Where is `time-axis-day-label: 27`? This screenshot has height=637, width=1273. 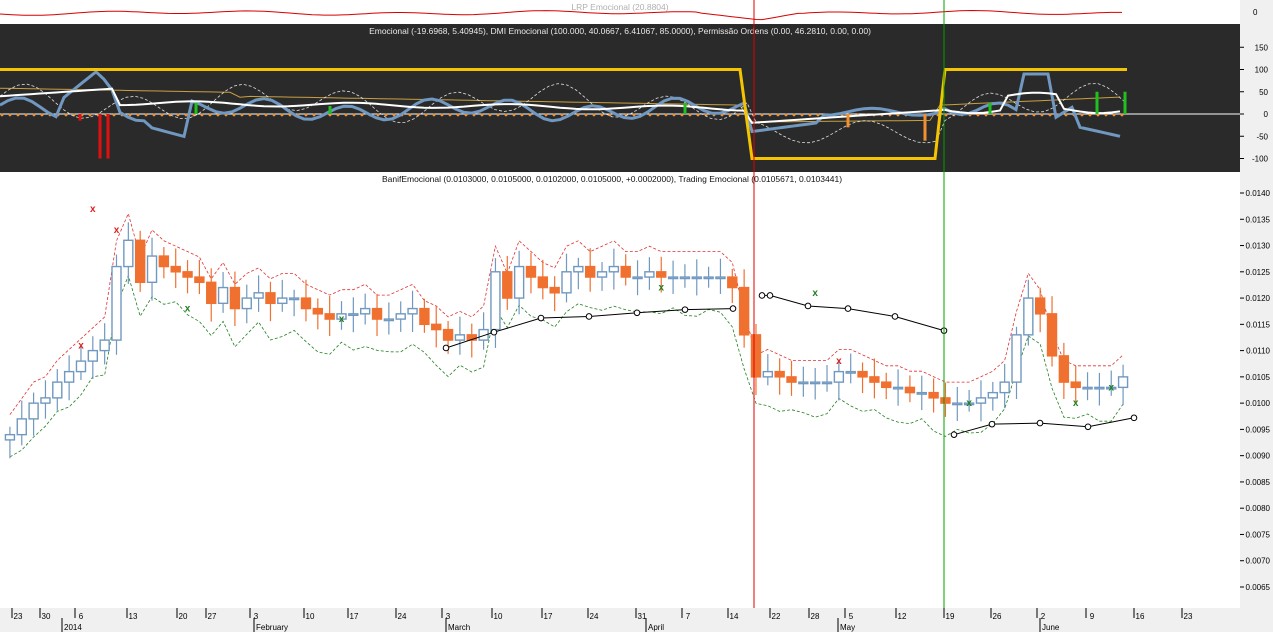
time-axis-day-label: 27 is located at coordinates (212, 616).